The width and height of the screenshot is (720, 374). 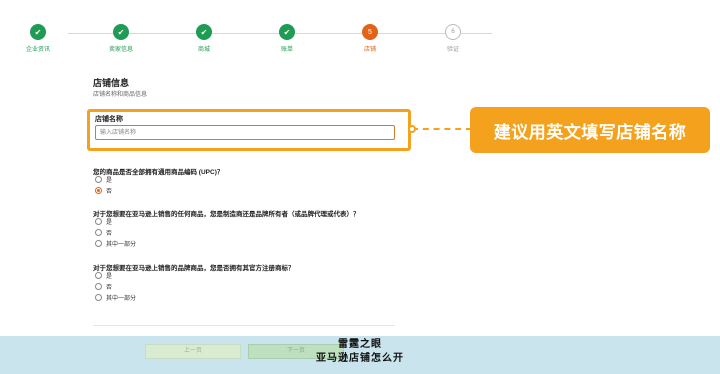 I want to click on step-label: 店铺, so click(x=369, y=50).